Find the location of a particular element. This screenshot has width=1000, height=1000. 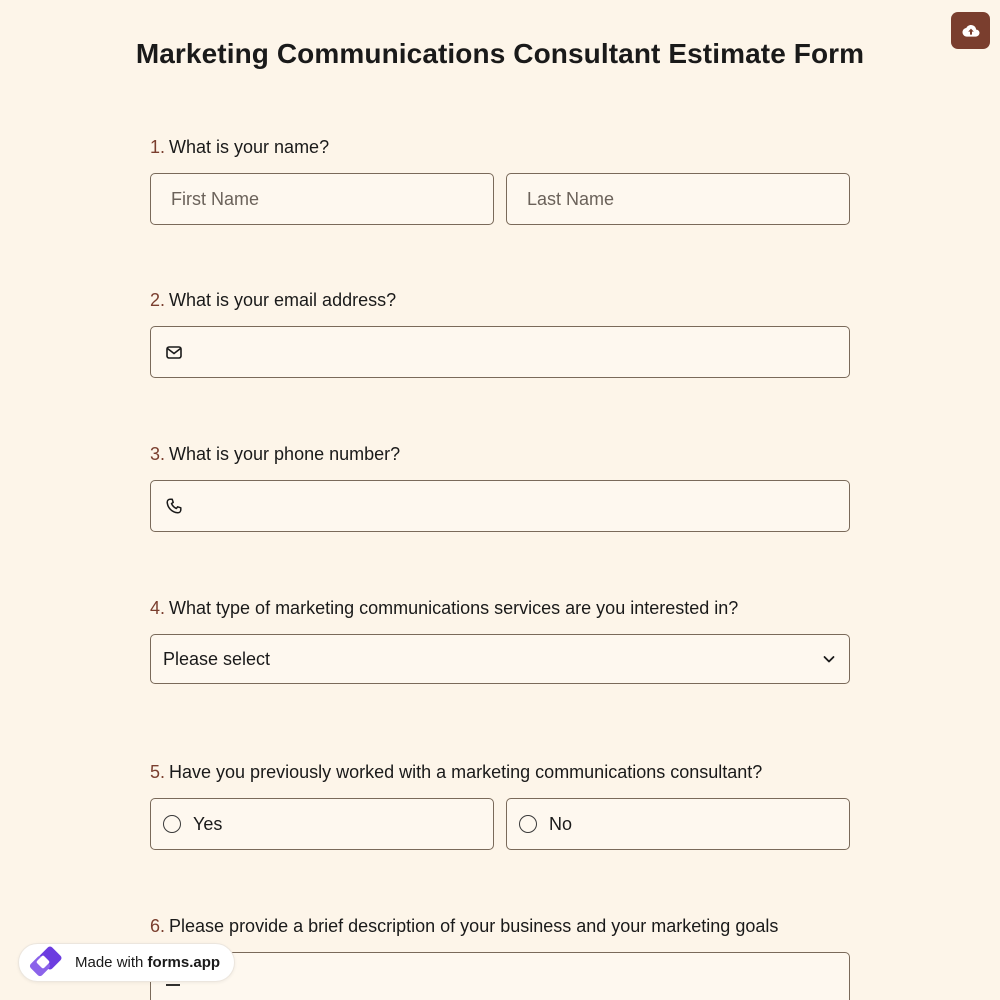

badge-brand: forms.app is located at coordinates (184, 962).